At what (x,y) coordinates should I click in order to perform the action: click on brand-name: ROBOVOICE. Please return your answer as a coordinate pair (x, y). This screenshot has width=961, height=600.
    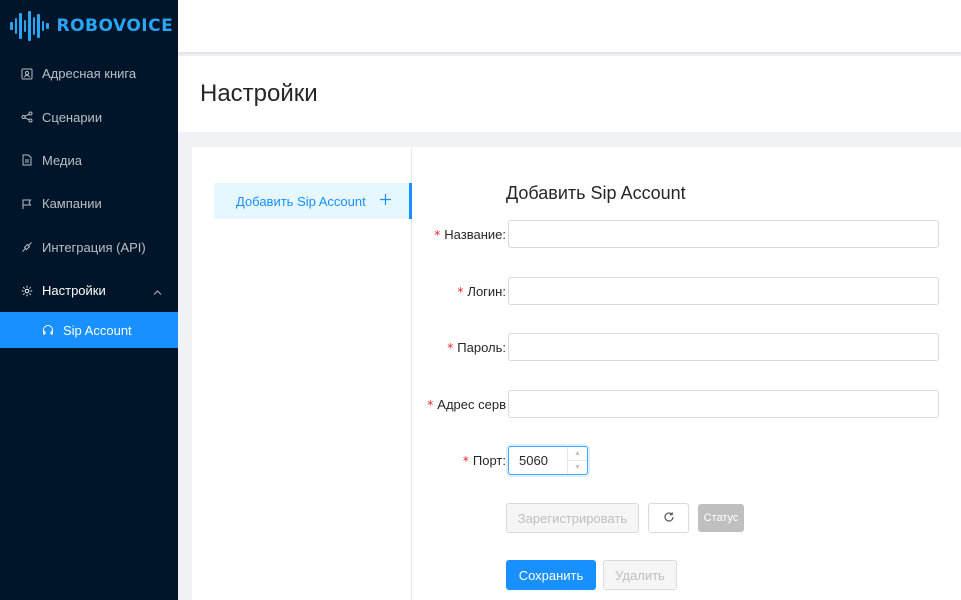
    Looking at the image, I should click on (115, 26).